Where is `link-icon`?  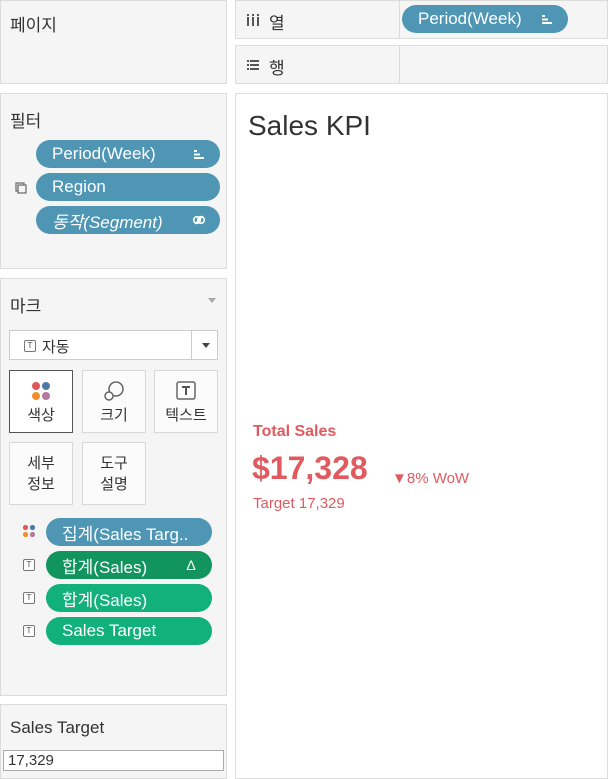
link-icon is located at coordinates (199, 220).